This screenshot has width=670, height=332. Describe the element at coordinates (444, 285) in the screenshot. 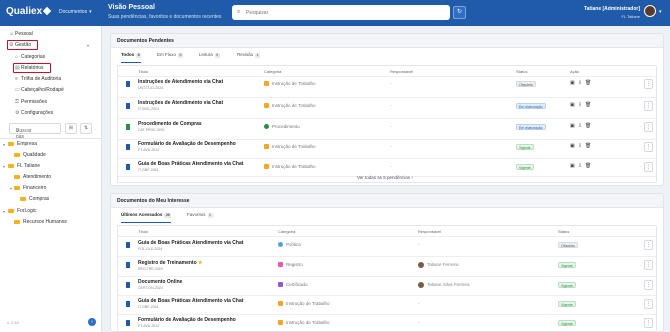

I see `row-responsible: Tatiane Silva Ferreira` at that location.